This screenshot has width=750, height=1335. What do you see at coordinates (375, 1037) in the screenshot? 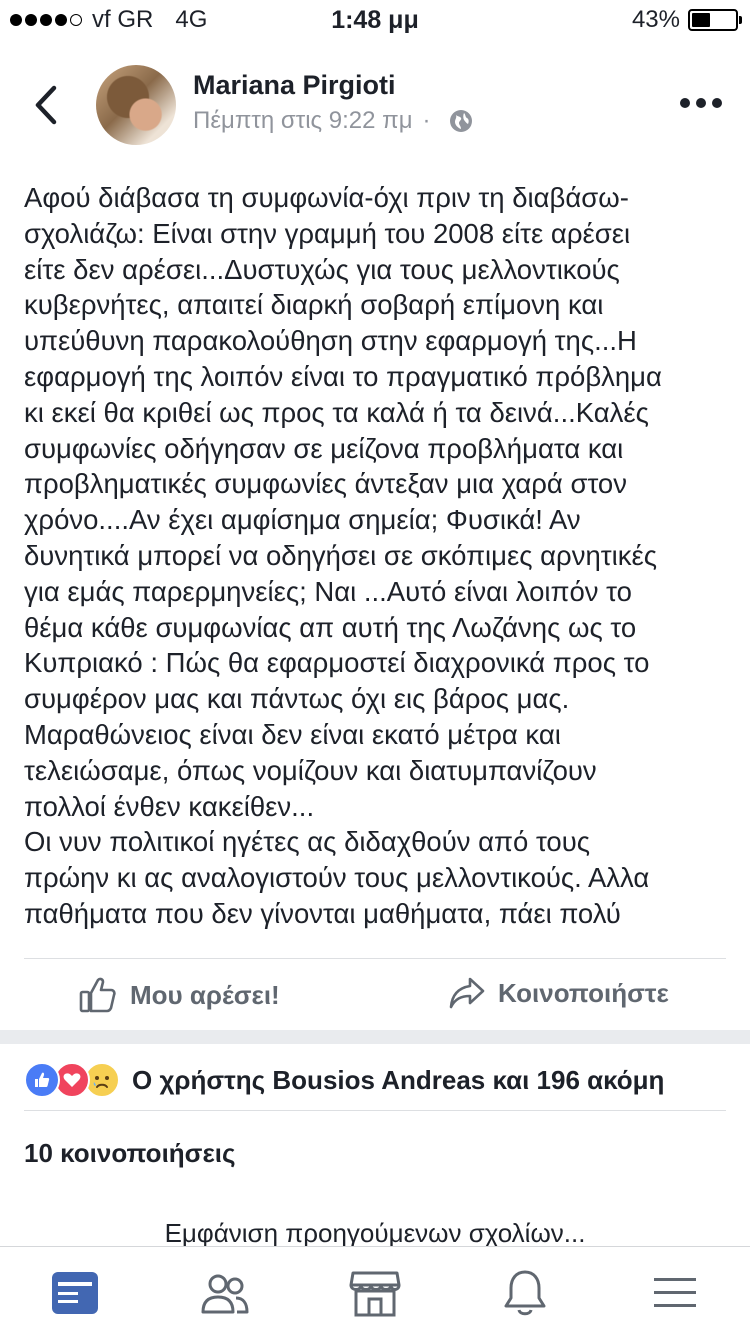
I see `section-divider` at bounding box center [375, 1037].